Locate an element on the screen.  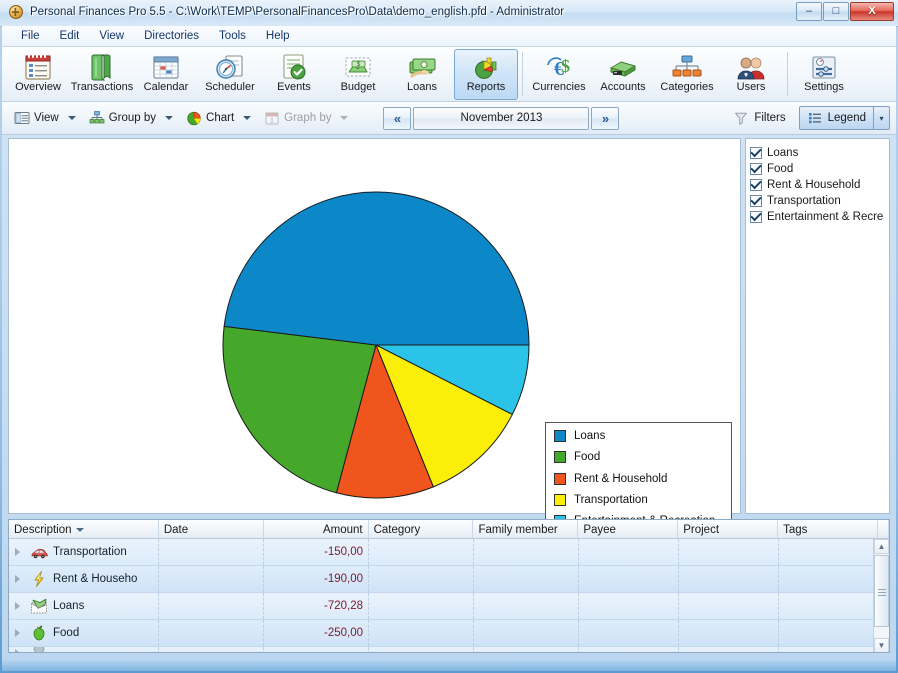
legend-checkbox-row: Transportation is located at coordinates (817, 201).